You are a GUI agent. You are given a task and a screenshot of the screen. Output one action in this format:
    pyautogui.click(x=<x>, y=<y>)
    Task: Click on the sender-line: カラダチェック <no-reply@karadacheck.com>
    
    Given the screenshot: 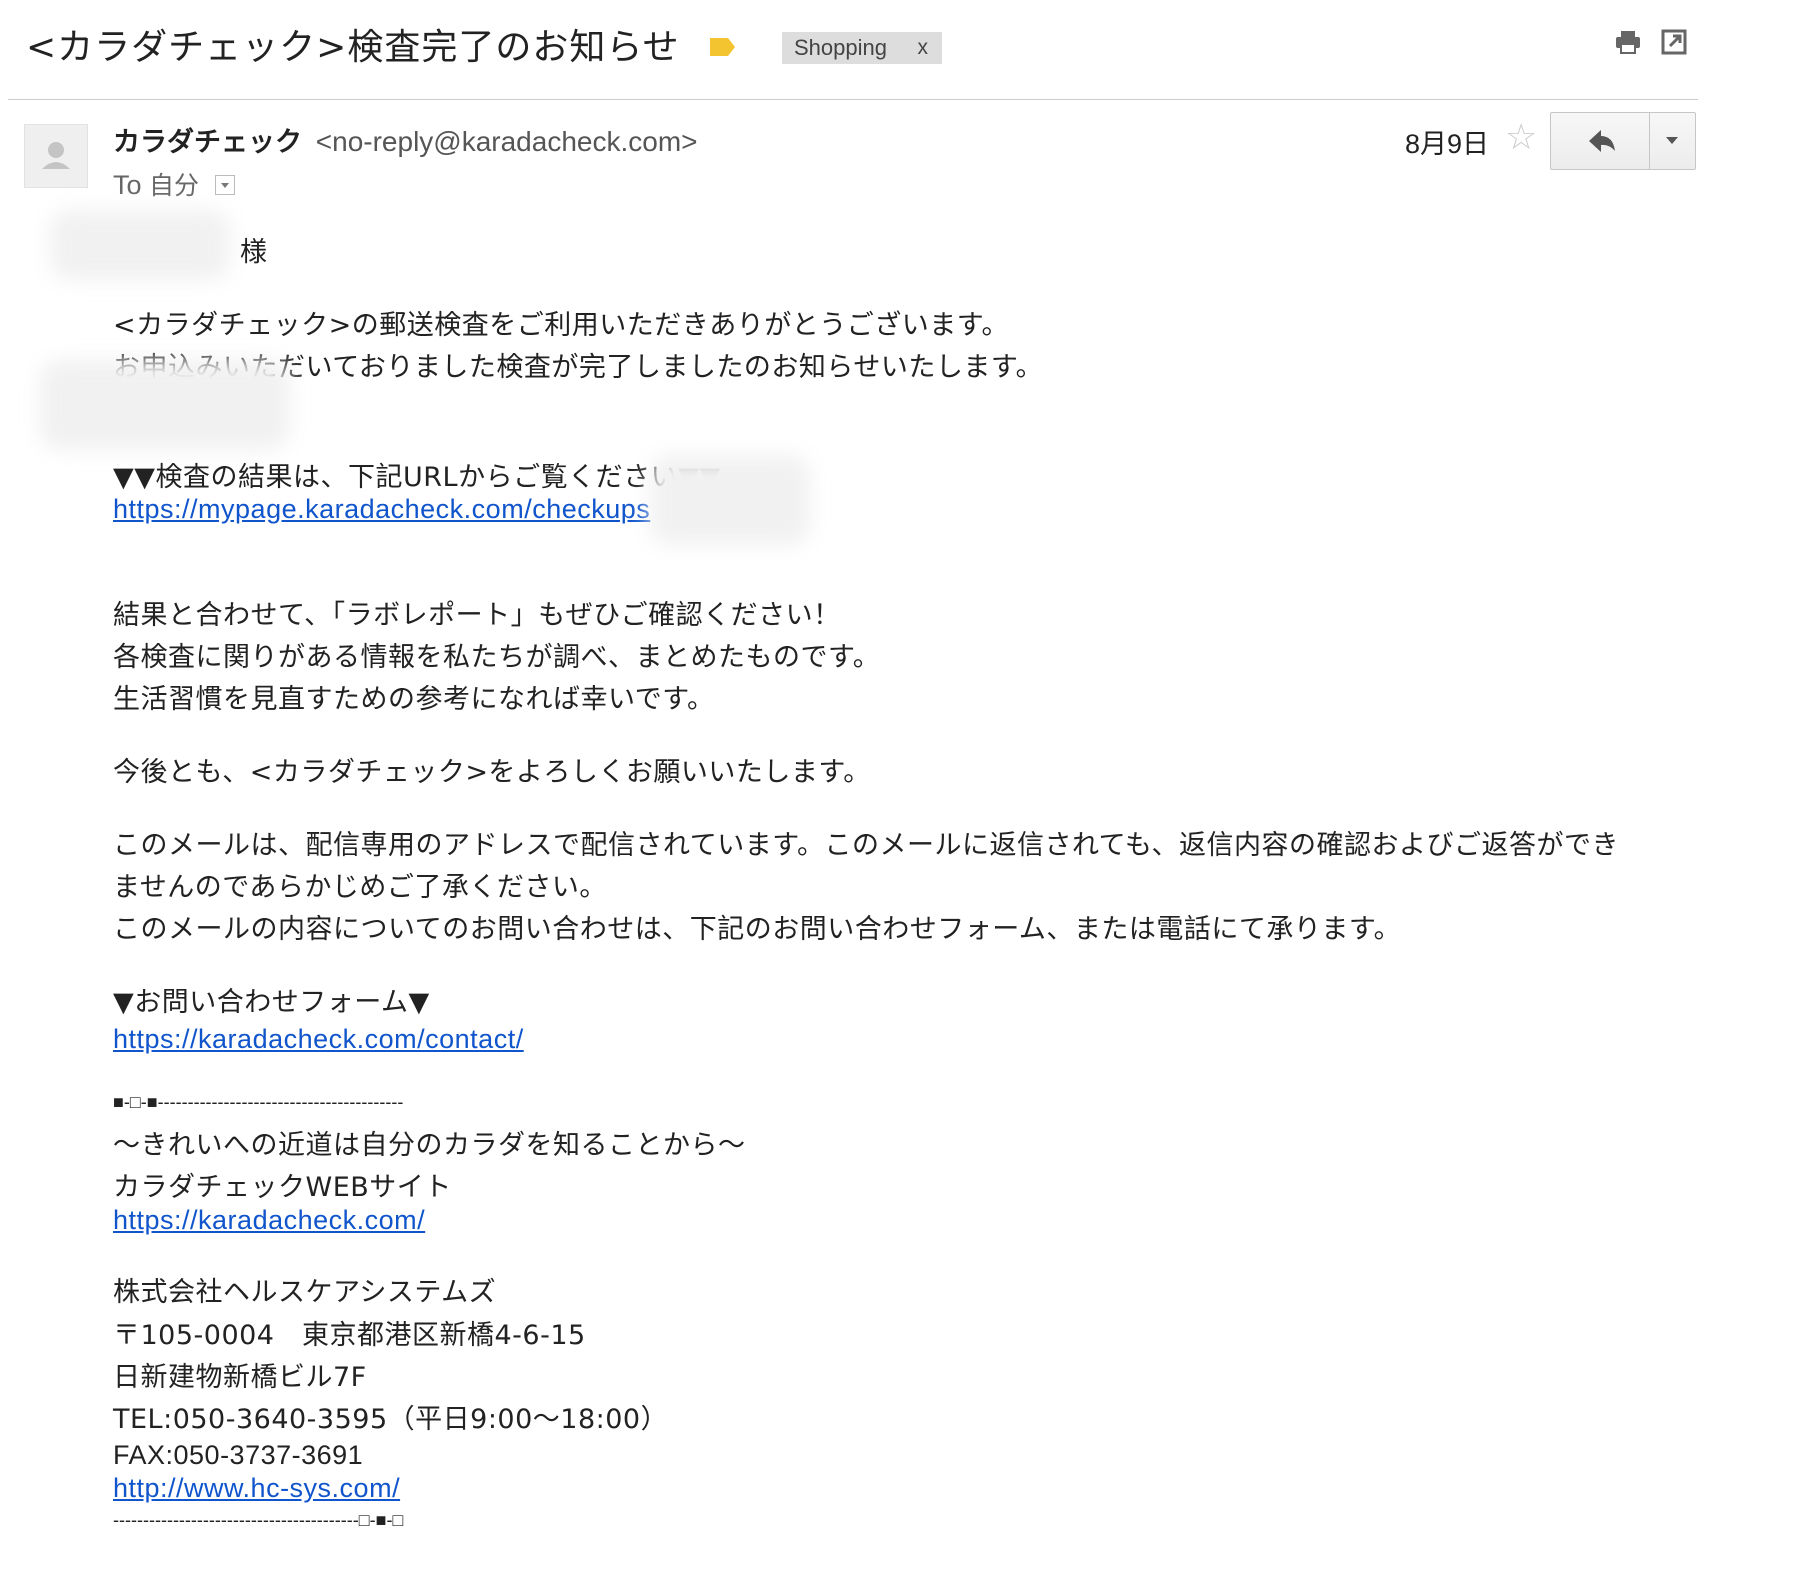 What is the action you would take?
    pyautogui.click(x=405, y=139)
    